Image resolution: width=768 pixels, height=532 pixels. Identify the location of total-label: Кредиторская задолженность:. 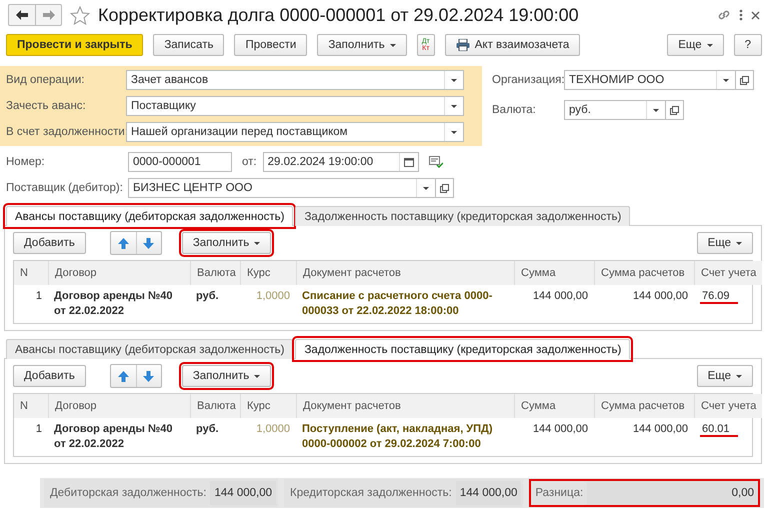
(371, 493).